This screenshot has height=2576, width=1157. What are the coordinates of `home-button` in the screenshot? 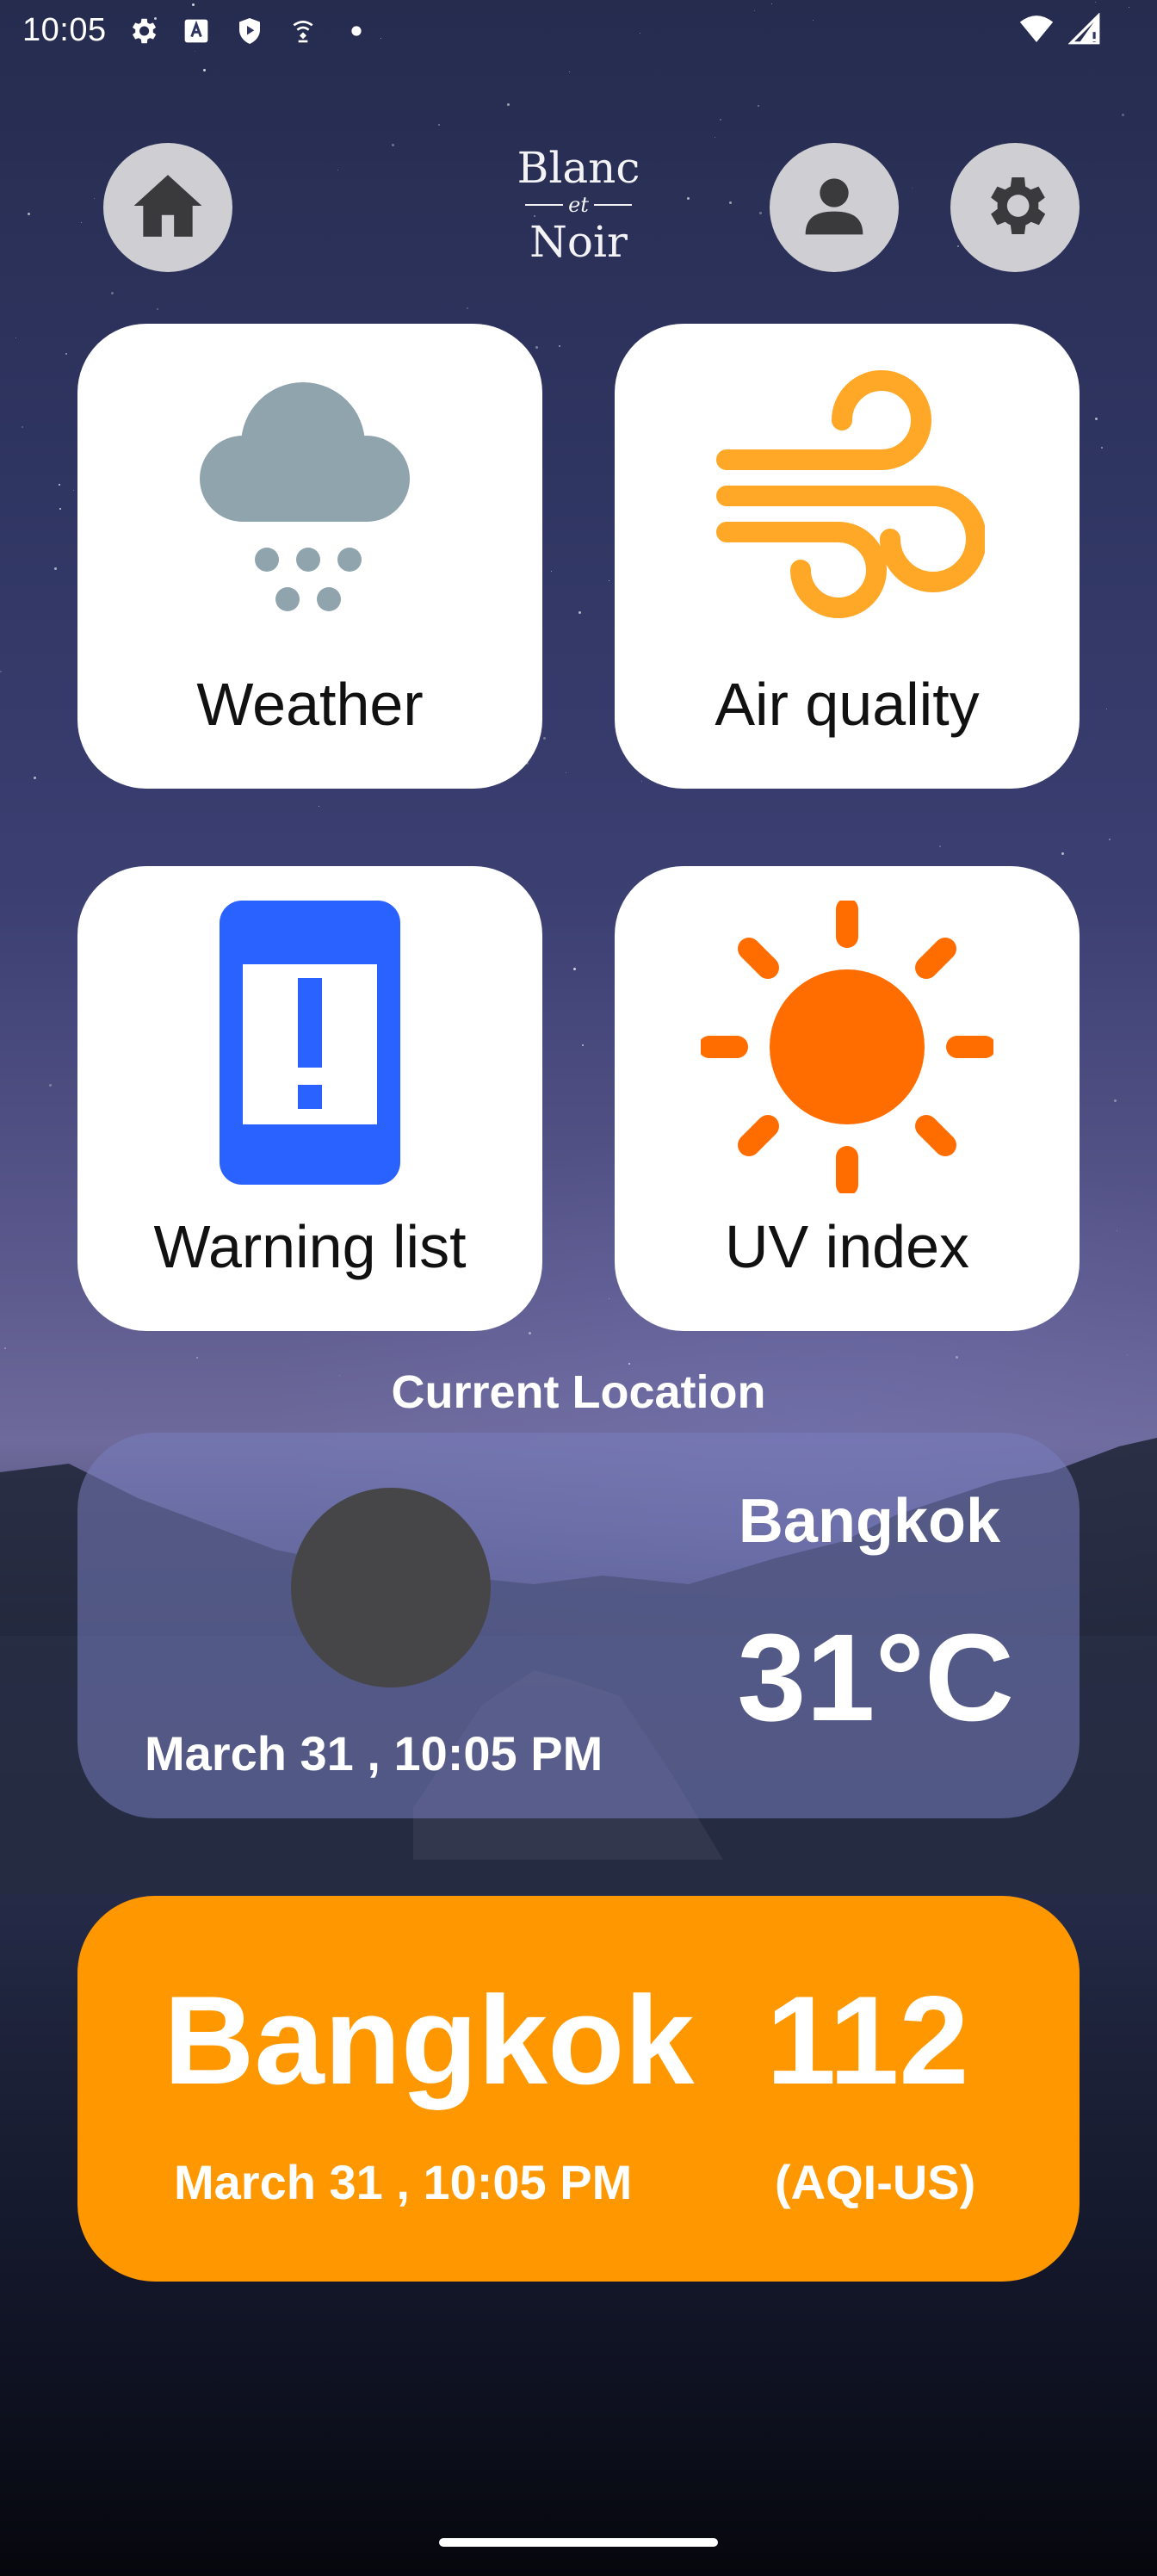 It's located at (167, 208).